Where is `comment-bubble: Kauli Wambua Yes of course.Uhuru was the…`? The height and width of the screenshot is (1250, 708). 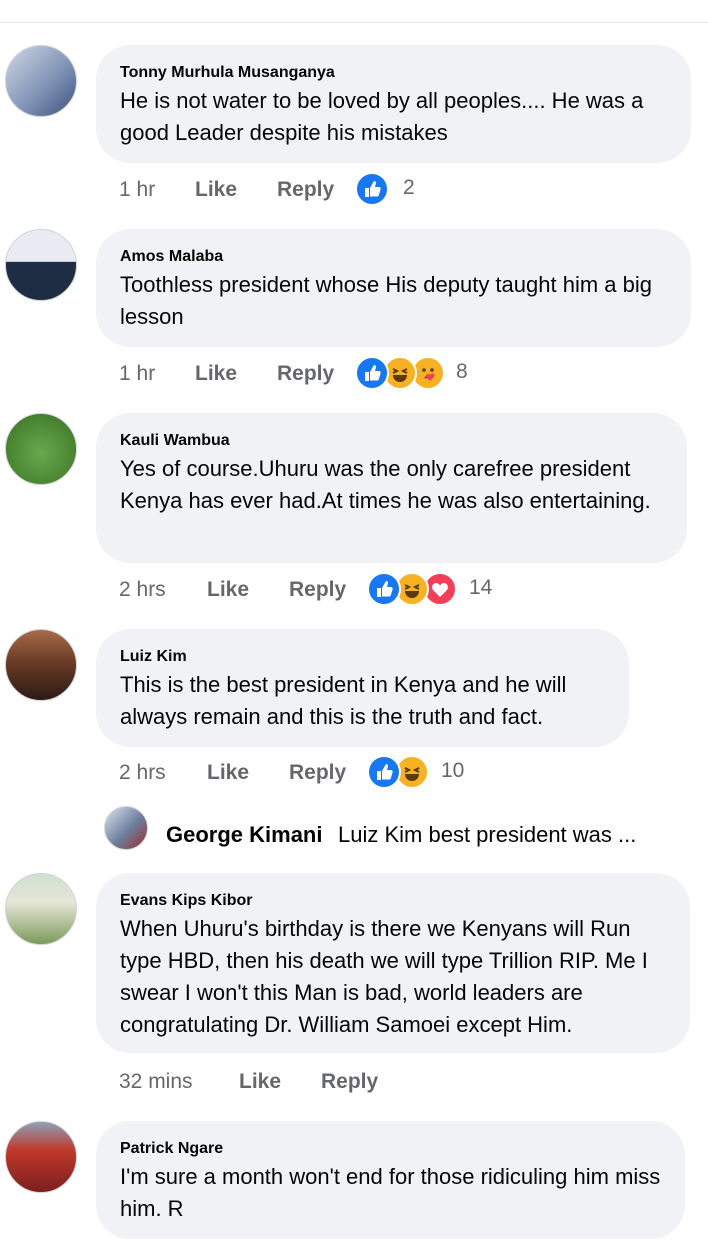 comment-bubble: Kauli Wambua Yes of course.Uhuru was the… is located at coordinates (391, 488).